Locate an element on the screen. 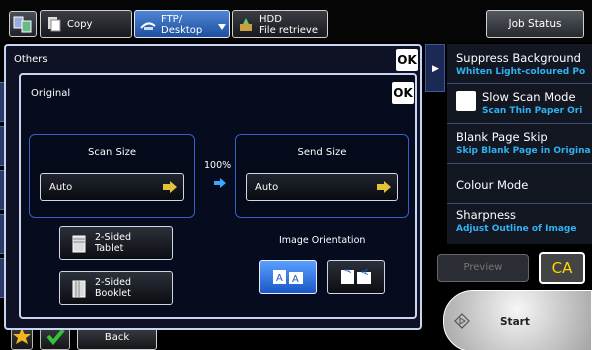 This screenshot has width=592, height=350. slow-scan-sub: Scan Thin Paper Ori is located at coordinates (532, 111).